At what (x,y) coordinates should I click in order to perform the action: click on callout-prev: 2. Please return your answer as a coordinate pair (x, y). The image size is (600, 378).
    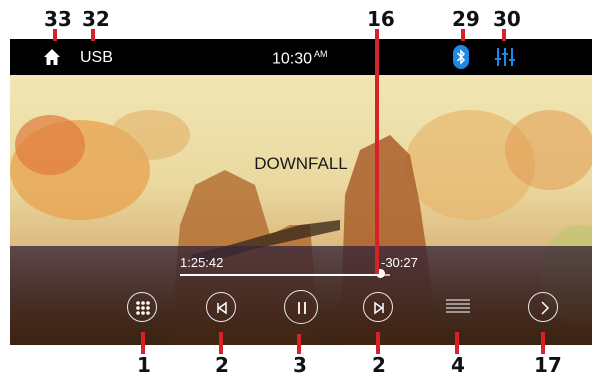
    Looking at the image, I should click on (222, 365).